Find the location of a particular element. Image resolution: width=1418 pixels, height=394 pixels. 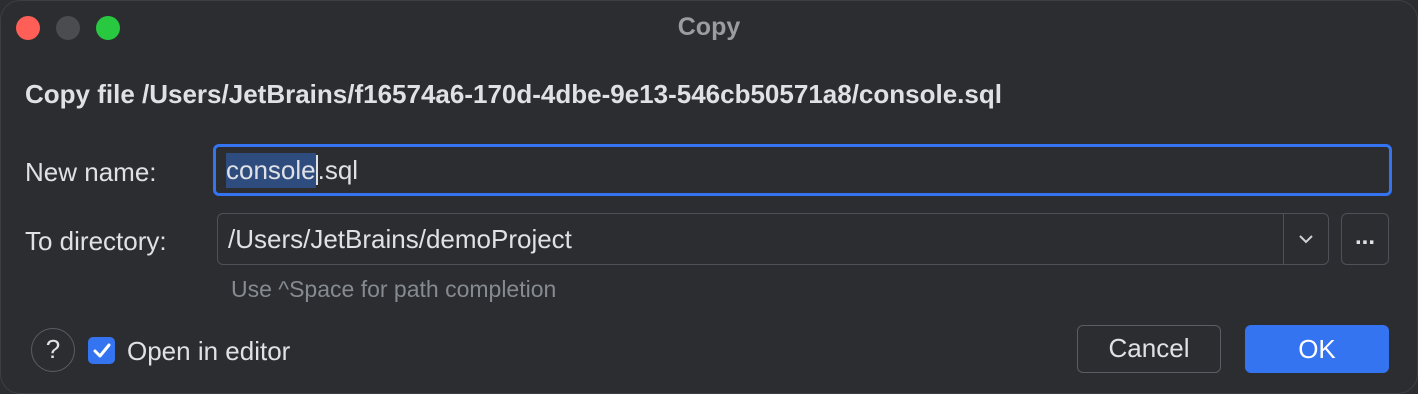

cancel-button: Cancel is located at coordinates (1149, 349).